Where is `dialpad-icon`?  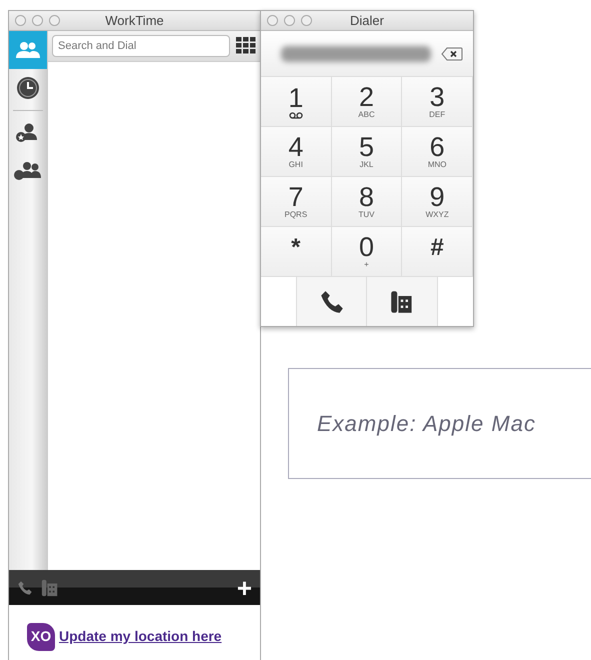 dialpad-icon is located at coordinates (246, 46).